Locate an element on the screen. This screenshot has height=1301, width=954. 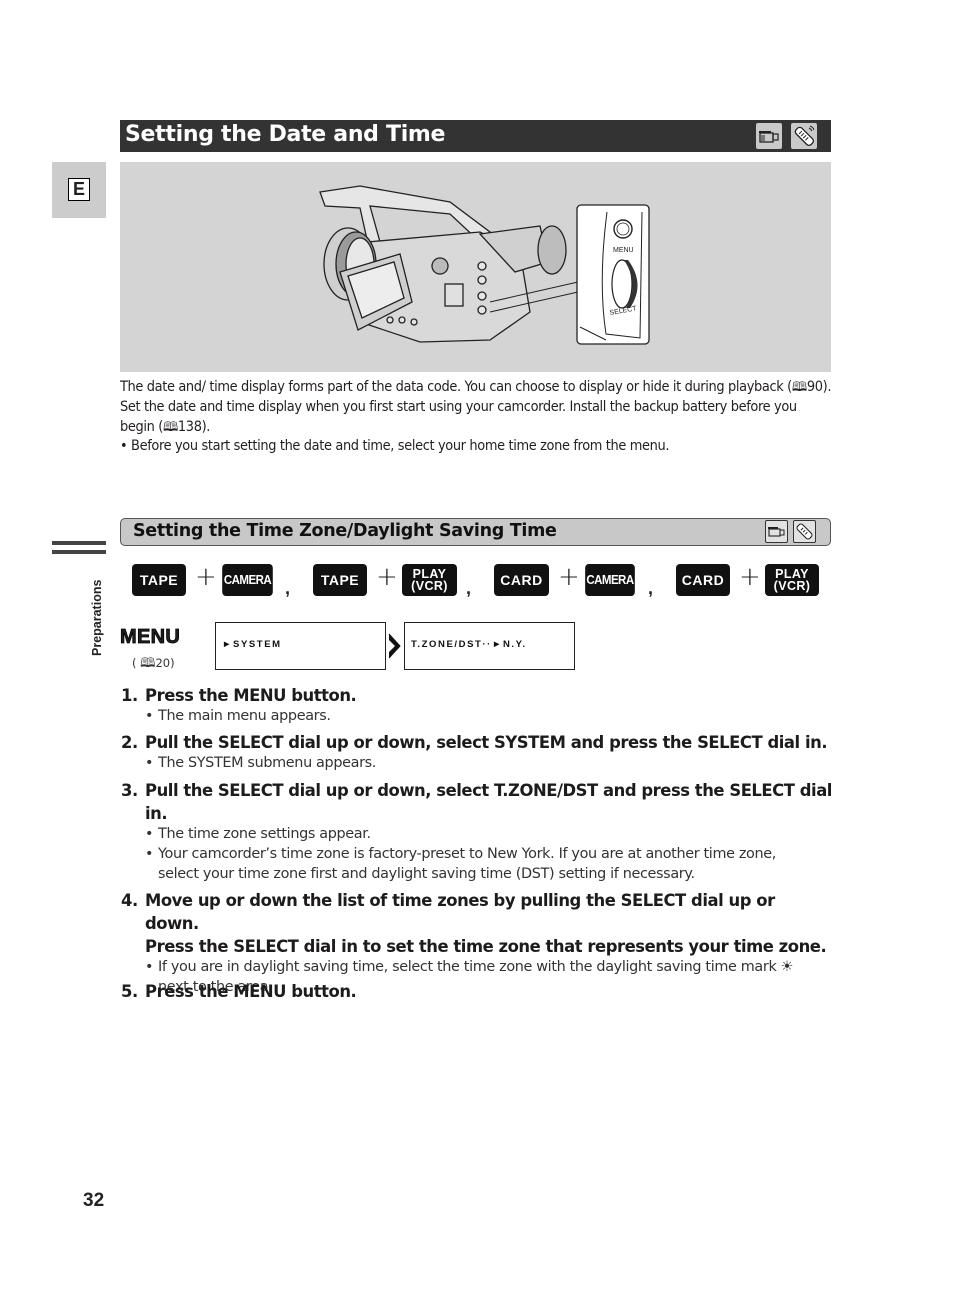
camcorder-illustration: MENU SELECT is located at coordinates (475, 267).